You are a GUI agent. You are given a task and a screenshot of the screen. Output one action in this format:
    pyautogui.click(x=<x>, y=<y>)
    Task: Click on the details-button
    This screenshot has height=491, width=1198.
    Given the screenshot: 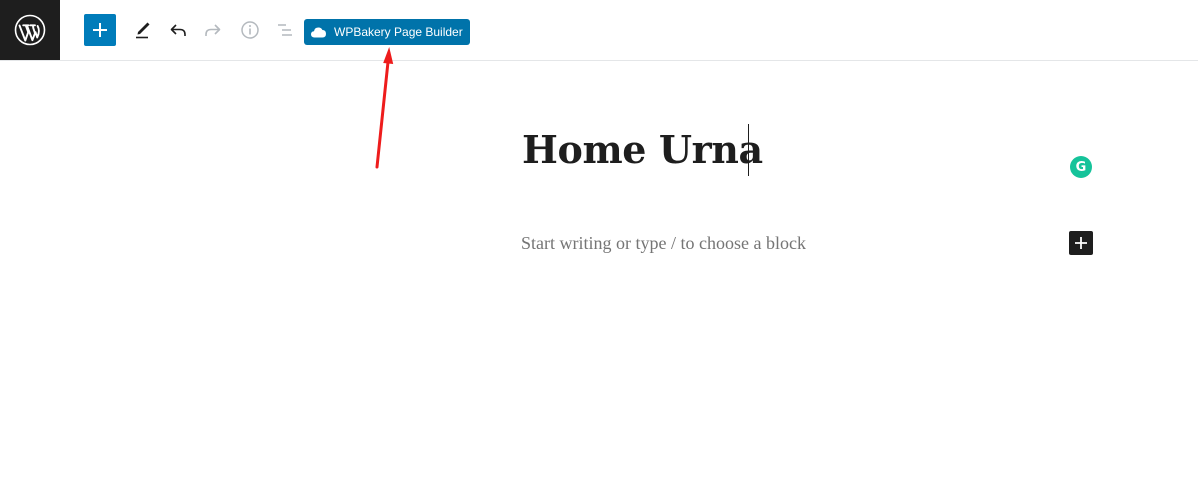 What is the action you would take?
    pyautogui.click(x=250, y=30)
    